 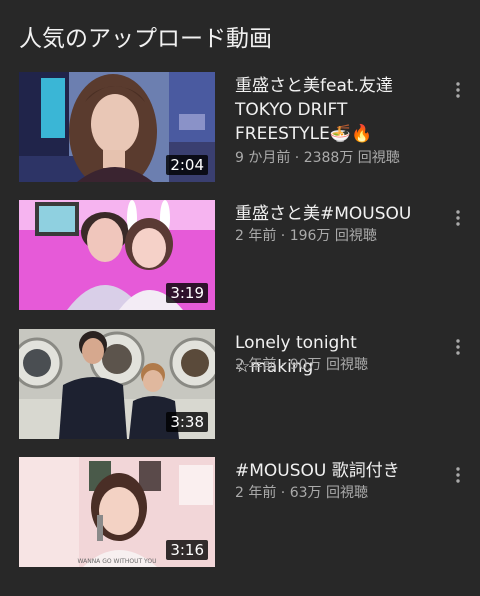 What do you see at coordinates (335, 214) in the screenshot?
I see `video-title: 重盛さと美#MOUSOU` at bounding box center [335, 214].